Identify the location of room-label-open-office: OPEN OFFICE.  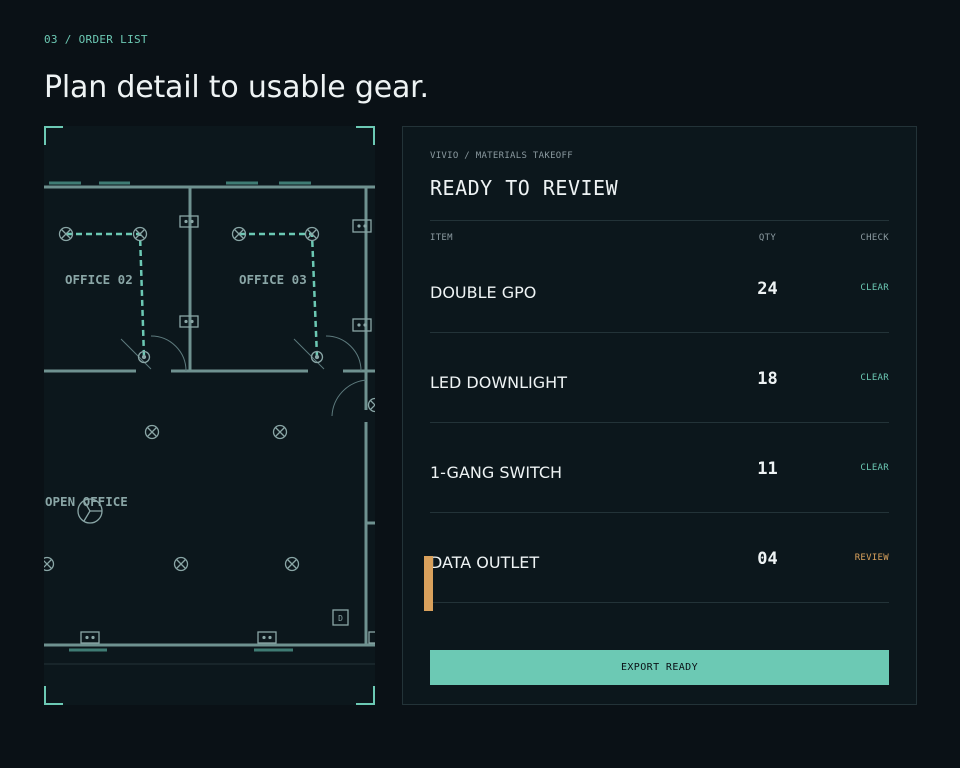
(86, 501).